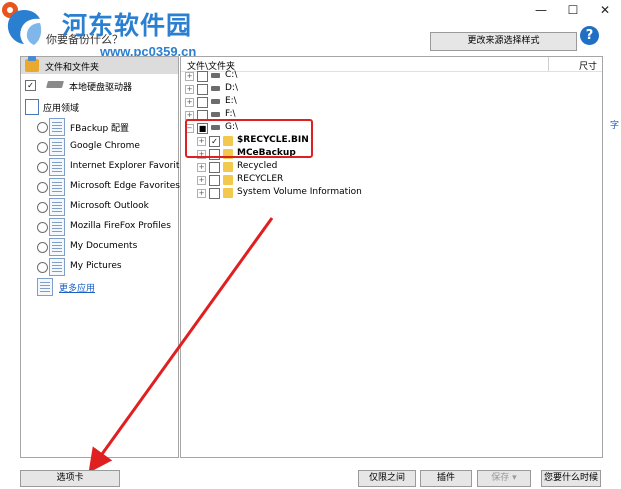 Image resolution: width=621 pixels, height=489 pixels. What do you see at coordinates (514, 478) in the screenshot?
I see `dropdown-arrow-icon: ▾` at bounding box center [514, 478].